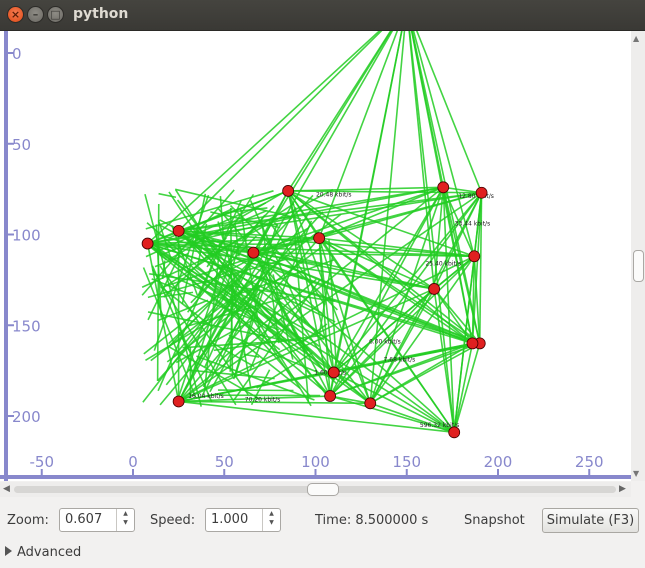  Describe the element at coordinates (236, 519) in the screenshot. I see `speed-input` at that location.